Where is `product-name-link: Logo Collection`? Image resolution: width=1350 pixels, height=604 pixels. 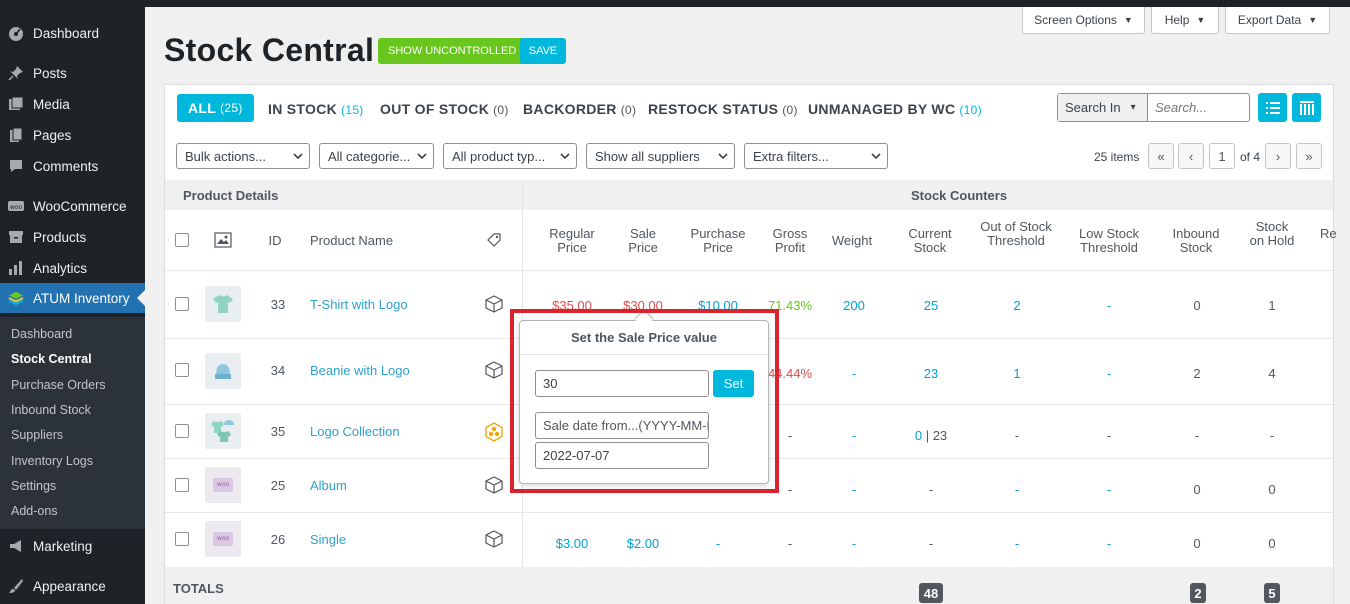 product-name-link: Logo Collection is located at coordinates (355, 431).